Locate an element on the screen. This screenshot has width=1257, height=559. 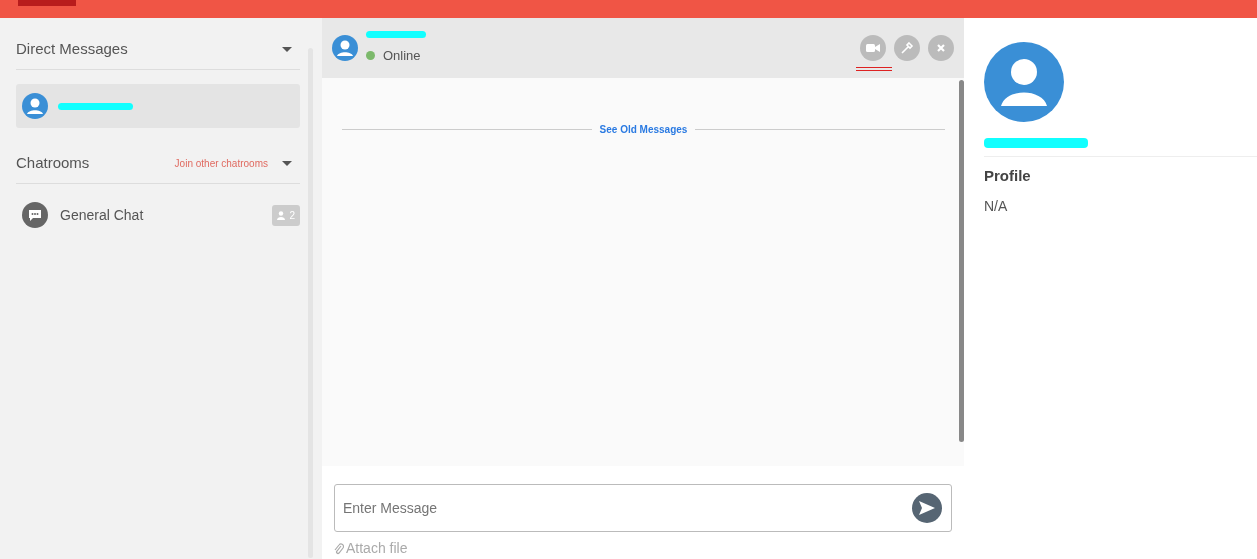
video-call-button is located at coordinates (873, 47).